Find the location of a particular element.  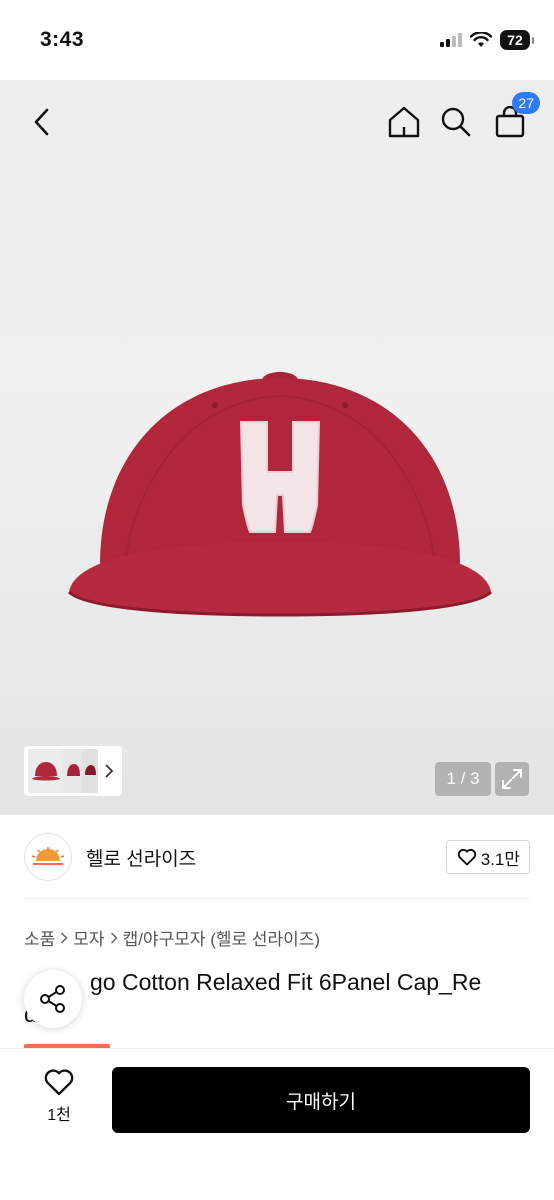

breadcrumb-item: 모자 is located at coordinates (88, 937).